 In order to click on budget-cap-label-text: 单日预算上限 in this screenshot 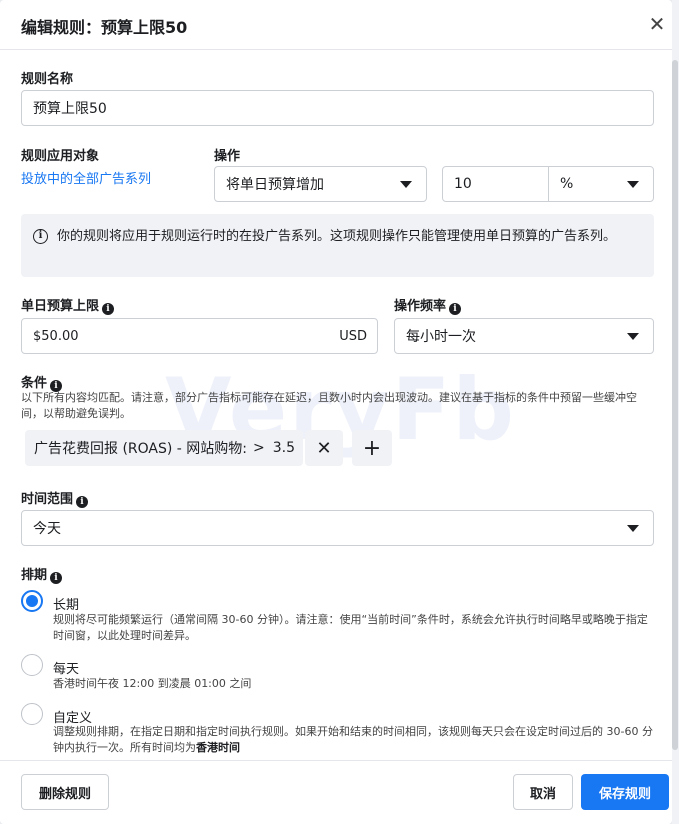, I will do `click(60, 306)`.